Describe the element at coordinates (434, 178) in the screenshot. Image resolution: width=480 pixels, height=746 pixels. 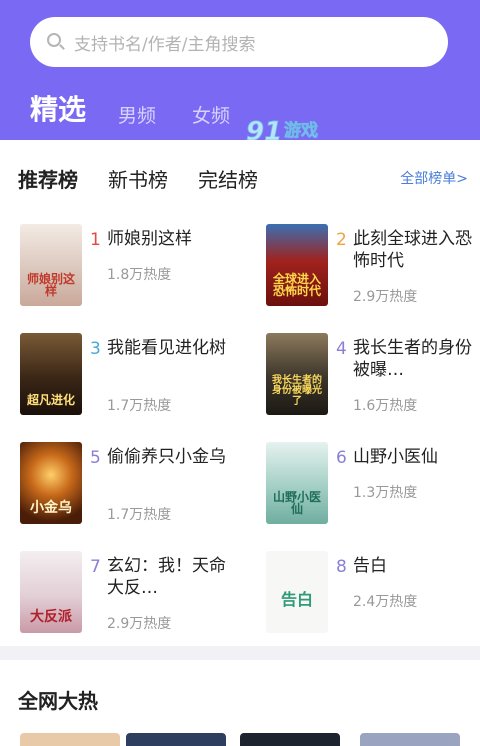
I see `all-rankings-link: 全部榜单>` at that location.